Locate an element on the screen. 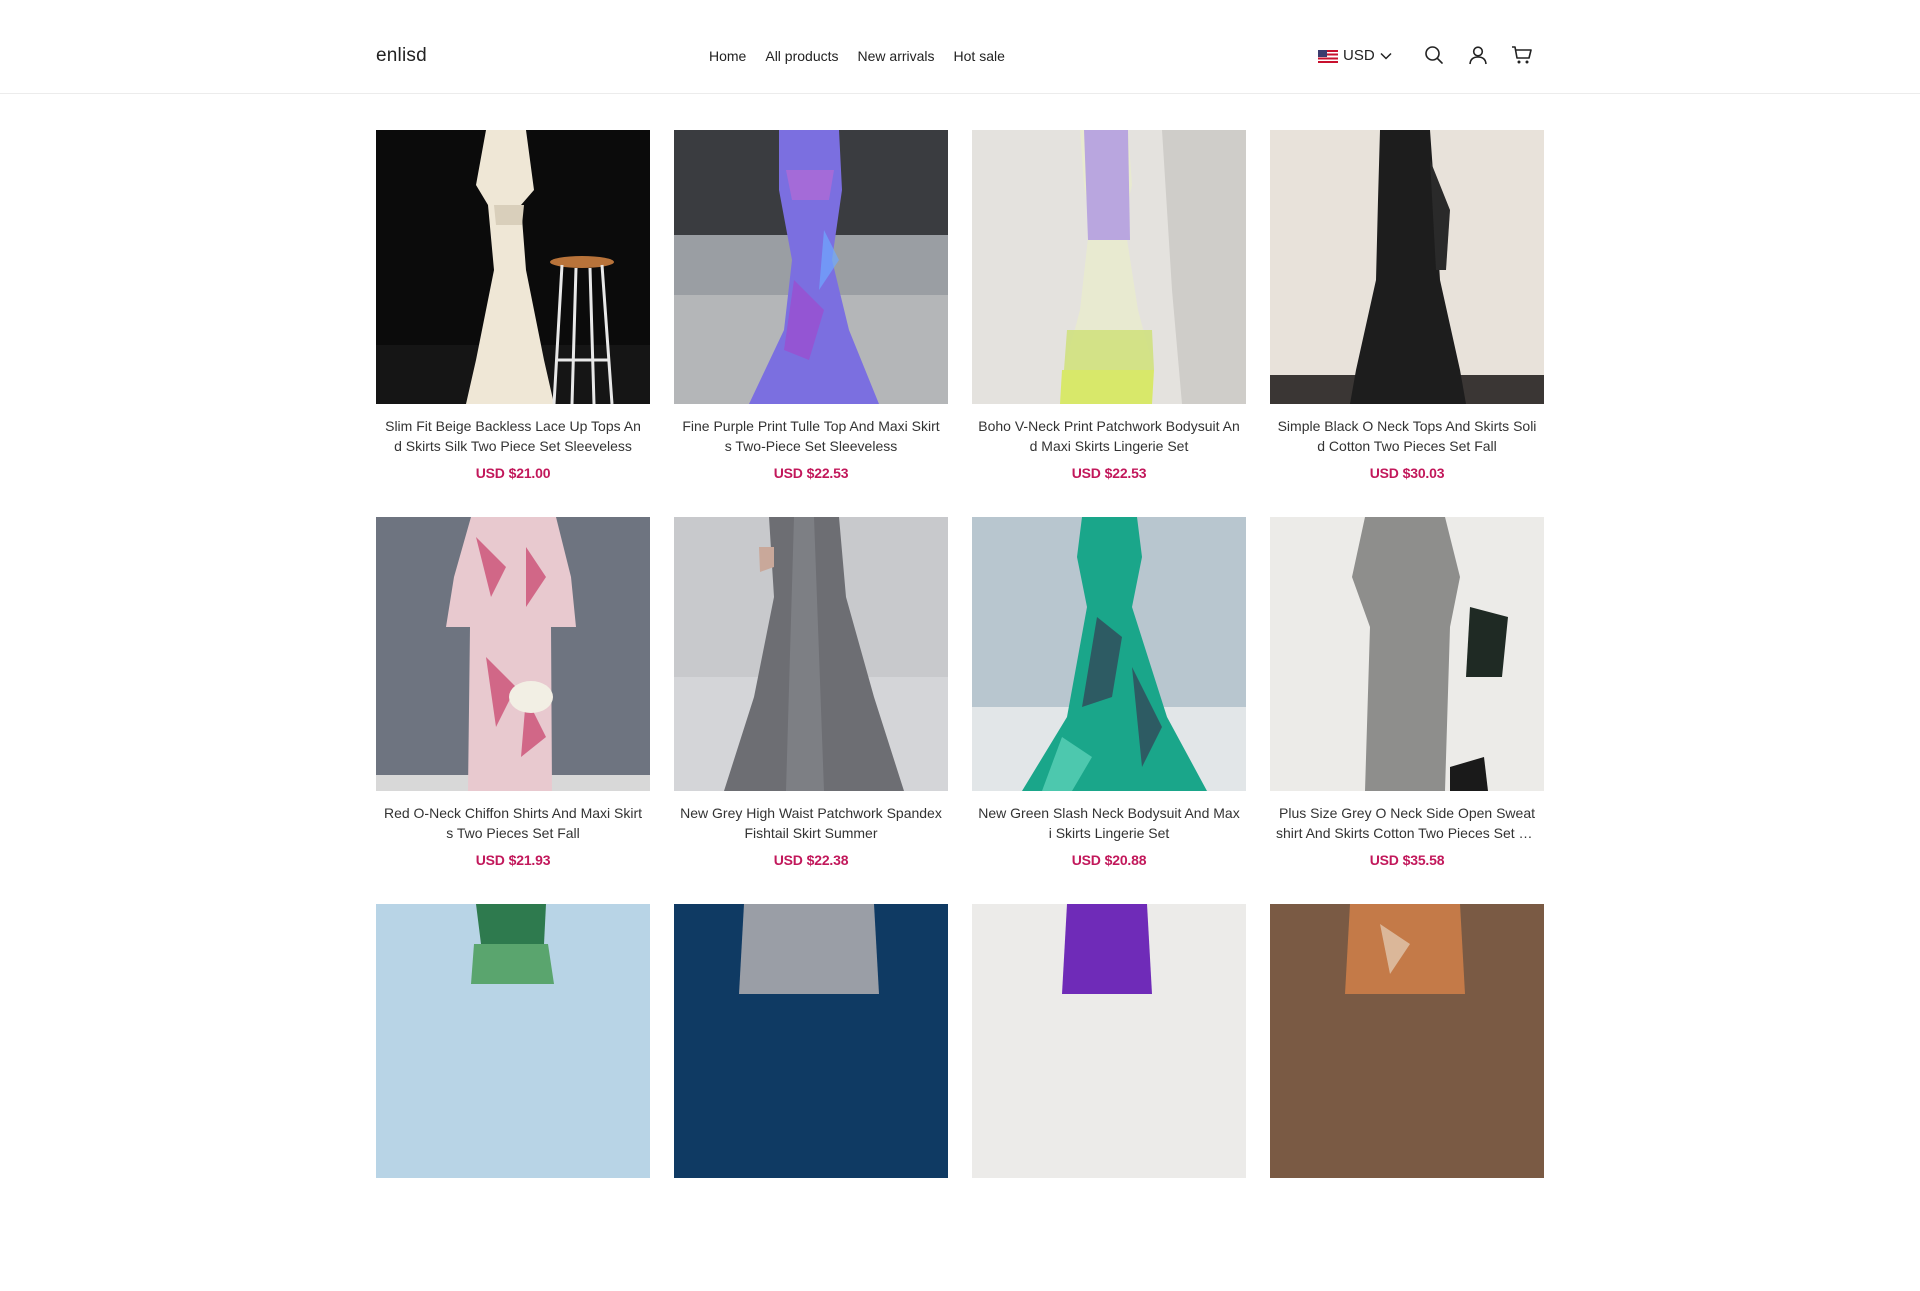 The image size is (1920, 1291). nav-all-products: All products is located at coordinates (801, 56).